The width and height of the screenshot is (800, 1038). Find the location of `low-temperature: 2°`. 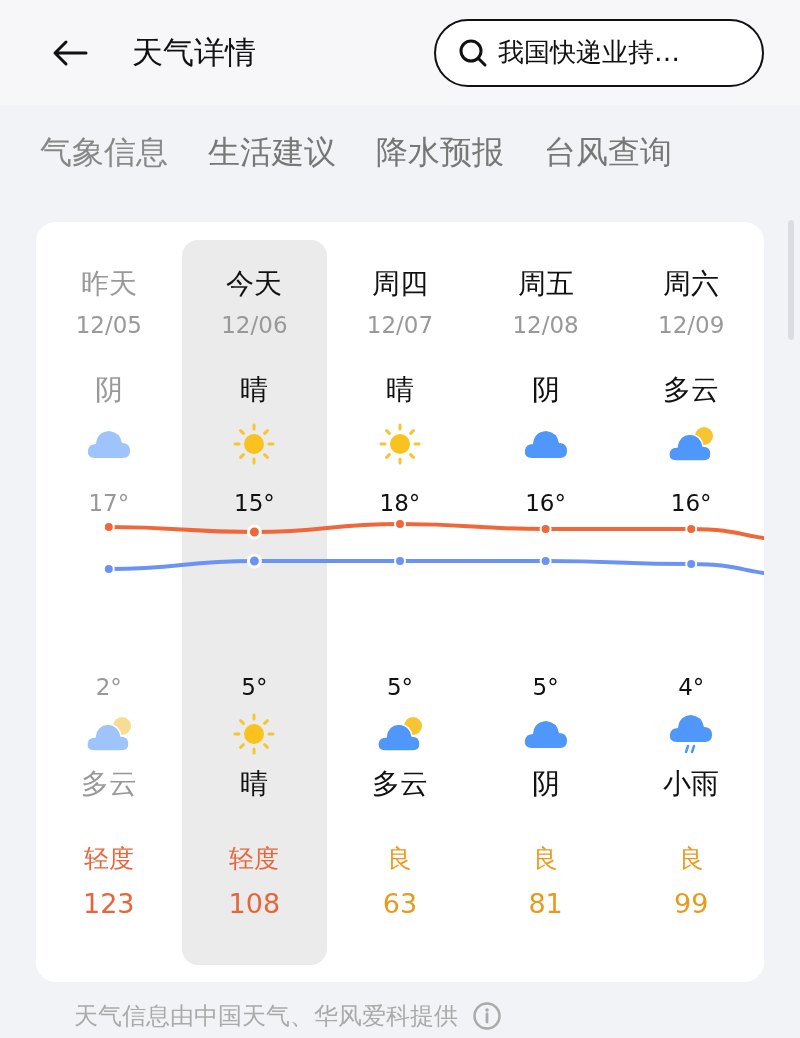

low-temperature: 2° is located at coordinates (108, 687).